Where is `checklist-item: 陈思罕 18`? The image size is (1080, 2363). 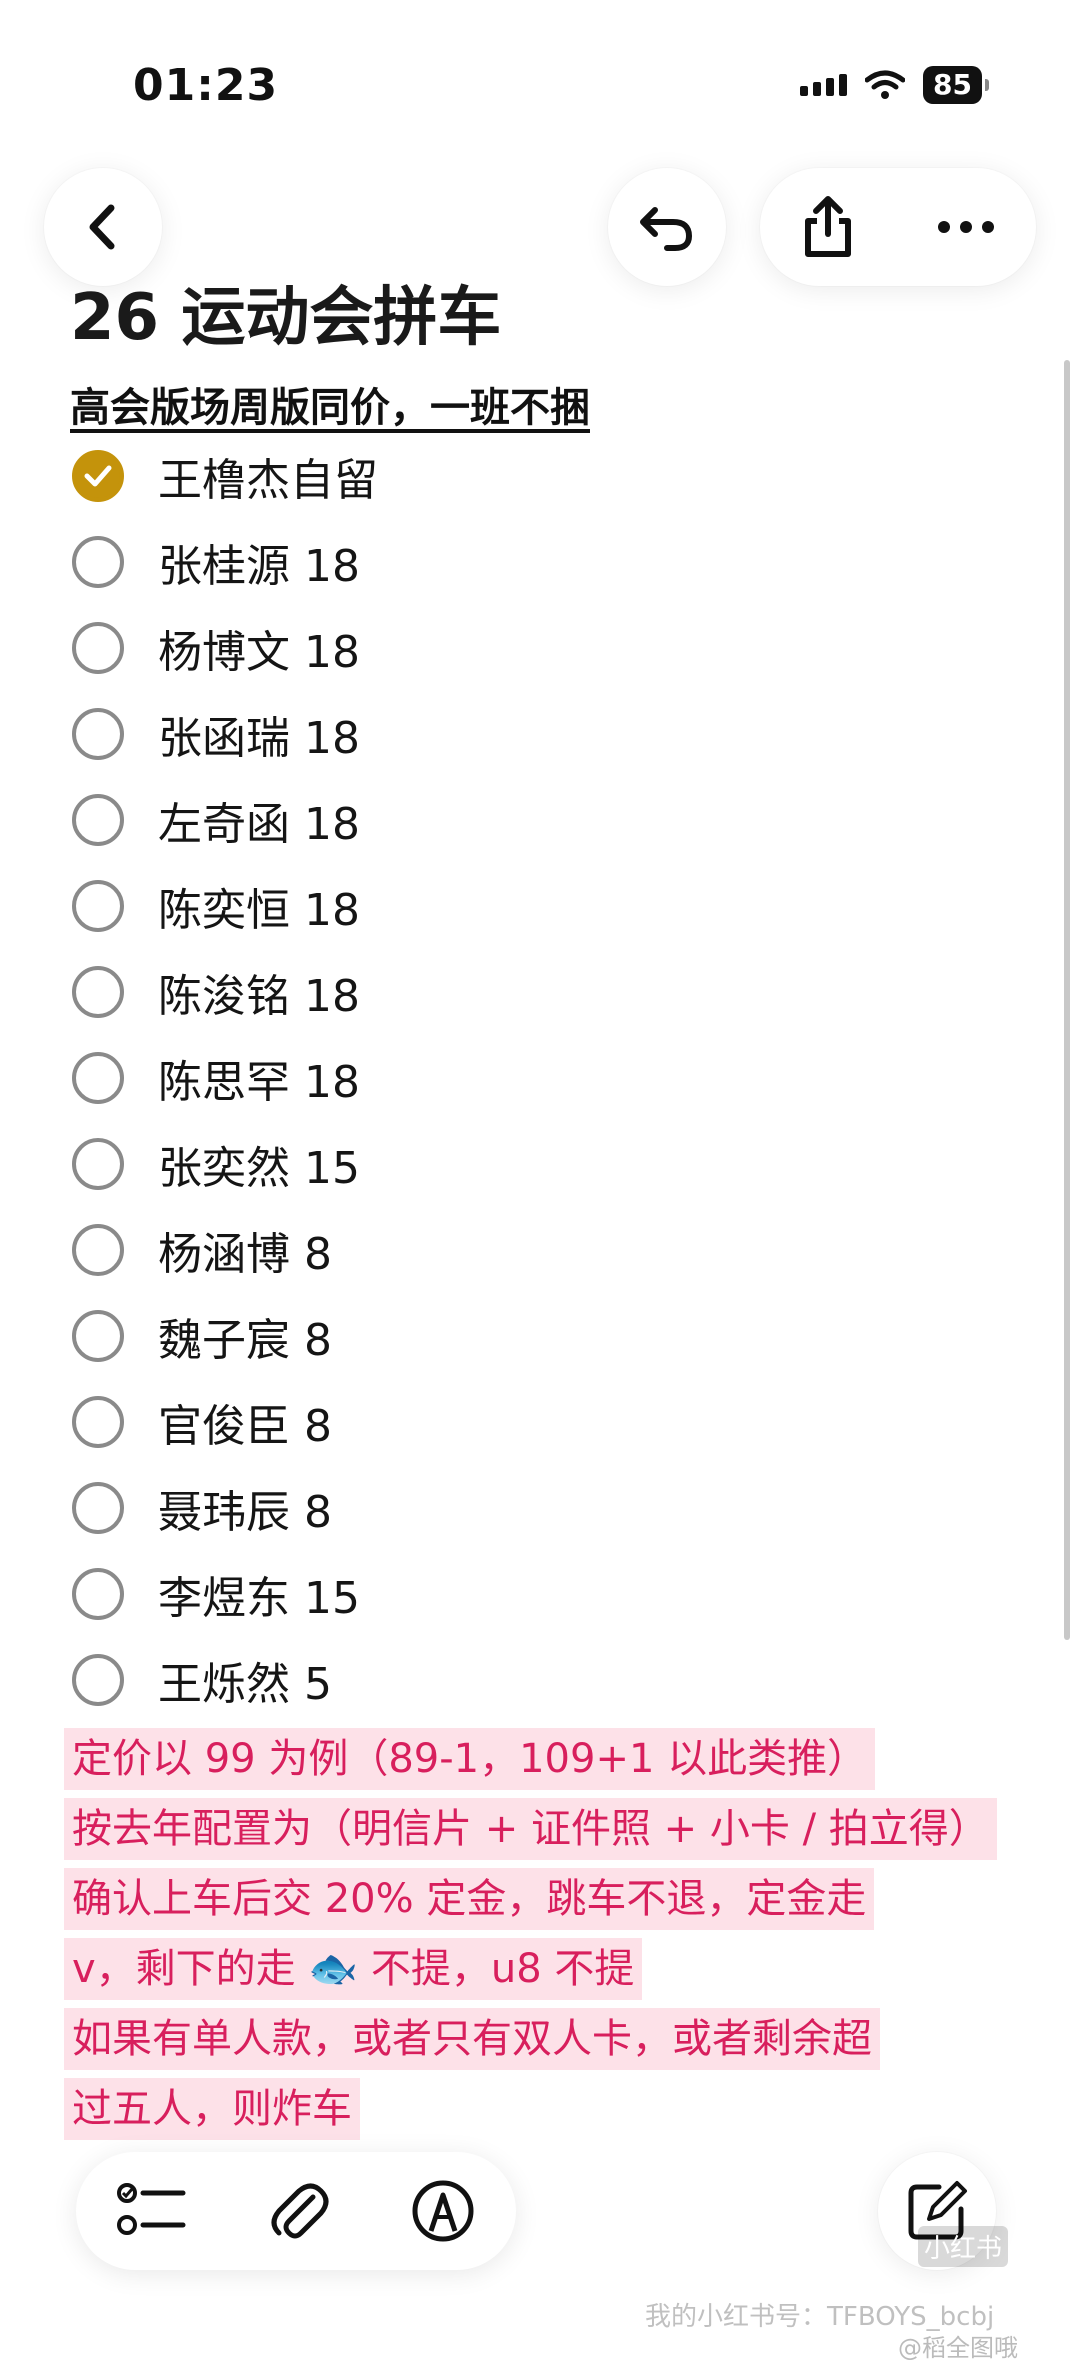 checklist-item: 陈思罕 18 is located at coordinates (216, 1078).